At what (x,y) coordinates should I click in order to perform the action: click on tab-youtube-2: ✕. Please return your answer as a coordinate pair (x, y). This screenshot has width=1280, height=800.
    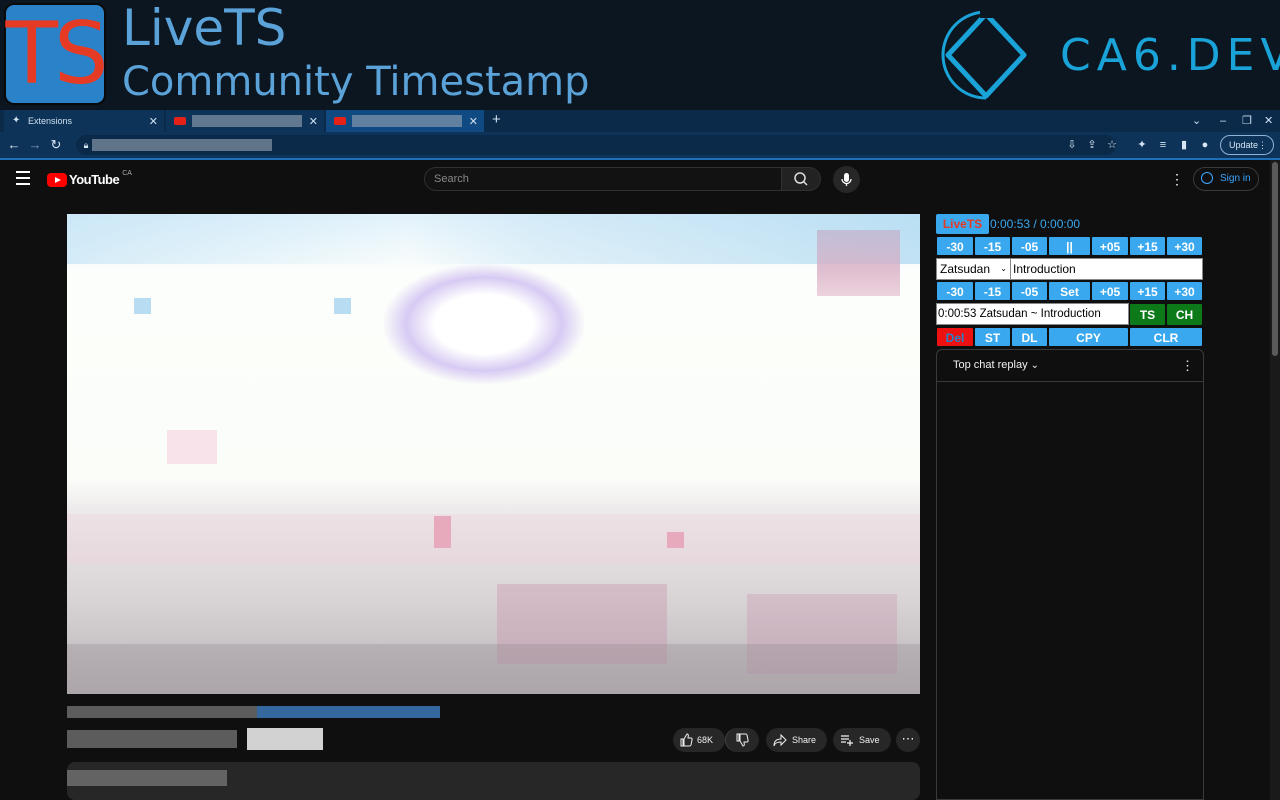
    Looking at the image, I should click on (405, 121).